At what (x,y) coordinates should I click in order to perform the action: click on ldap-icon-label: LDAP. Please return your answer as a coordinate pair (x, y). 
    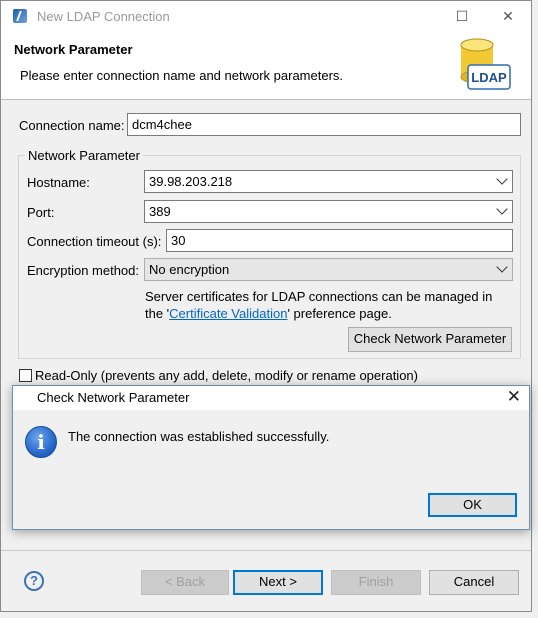
    Looking at the image, I should click on (489, 77).